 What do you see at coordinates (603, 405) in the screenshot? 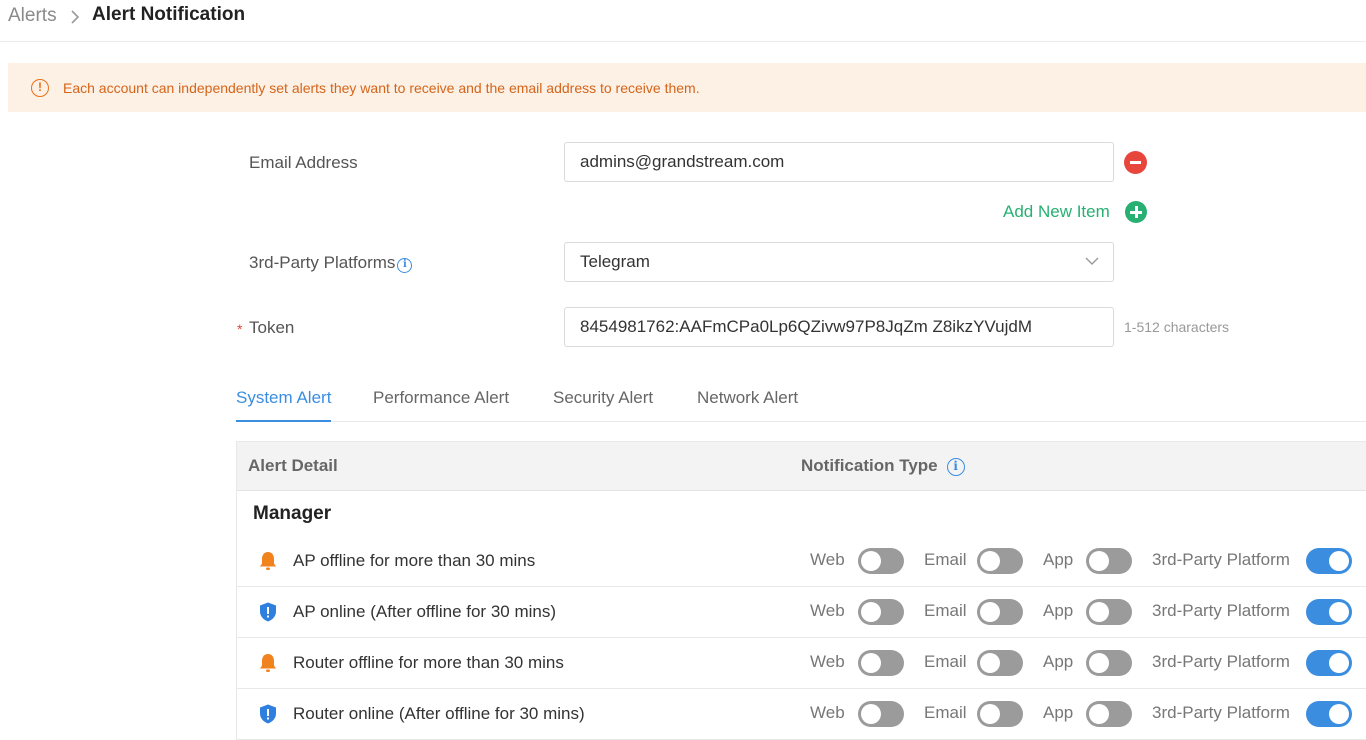
I see `tab-security-alert: Security Alert` at bounding box center [603, 405].